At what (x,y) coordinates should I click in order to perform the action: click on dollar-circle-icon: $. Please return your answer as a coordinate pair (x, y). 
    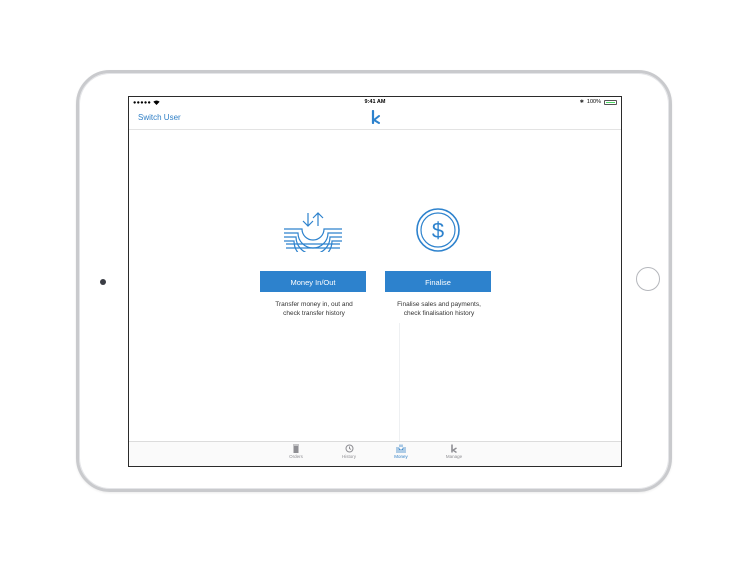
    Looking at the image, I should click on (438, 230).